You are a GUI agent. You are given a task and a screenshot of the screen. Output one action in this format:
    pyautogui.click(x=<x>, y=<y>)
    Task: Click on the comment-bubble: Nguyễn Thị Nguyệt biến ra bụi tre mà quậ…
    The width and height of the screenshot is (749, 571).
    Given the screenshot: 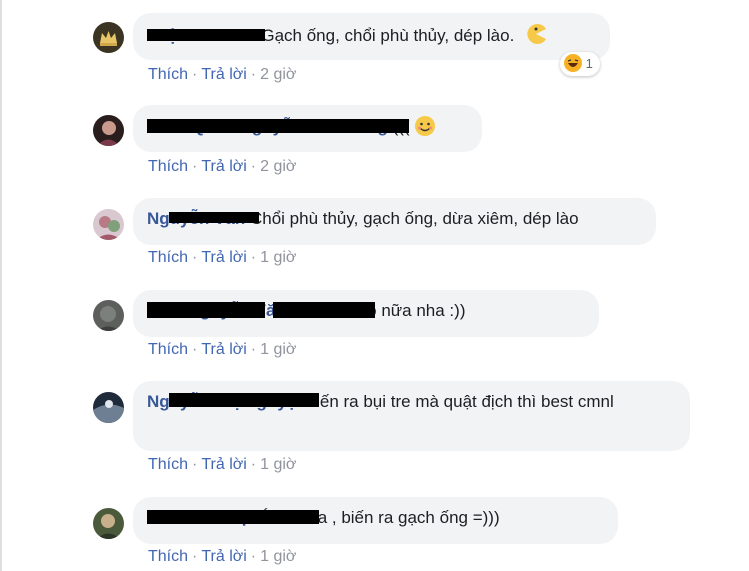 What is the action you would take?
    pyautogui.click(x=411, y=416)
    